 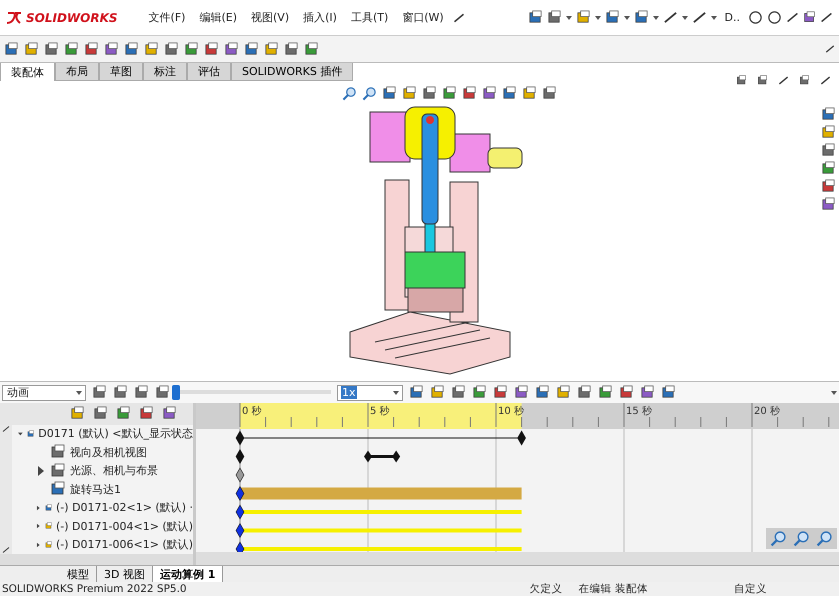 I want to click on time-label: 15 秒, so click(x=639, y=411).